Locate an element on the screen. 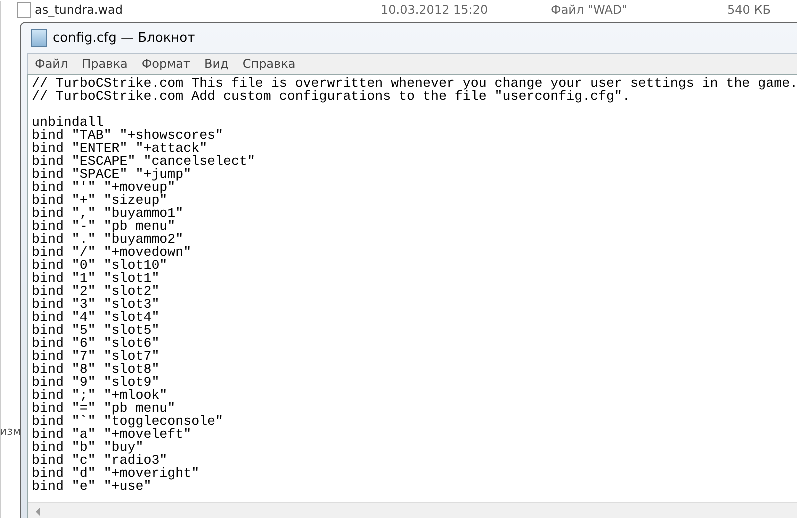 The width and height of the screenshot is (797, 518). text-line: bind "ENTER" "+attack" is located at coordinates (120, 148).